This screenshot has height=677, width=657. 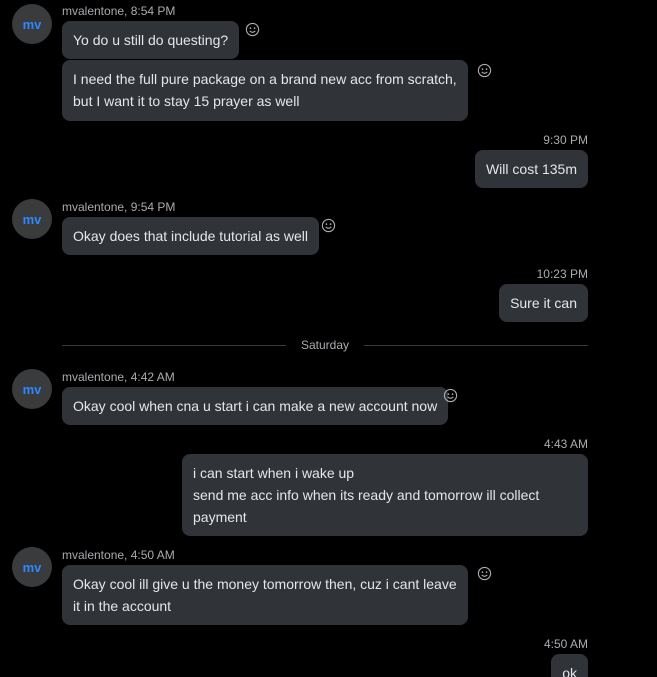 I want to click on message-bubble: ok, so click(x=569, y=665).